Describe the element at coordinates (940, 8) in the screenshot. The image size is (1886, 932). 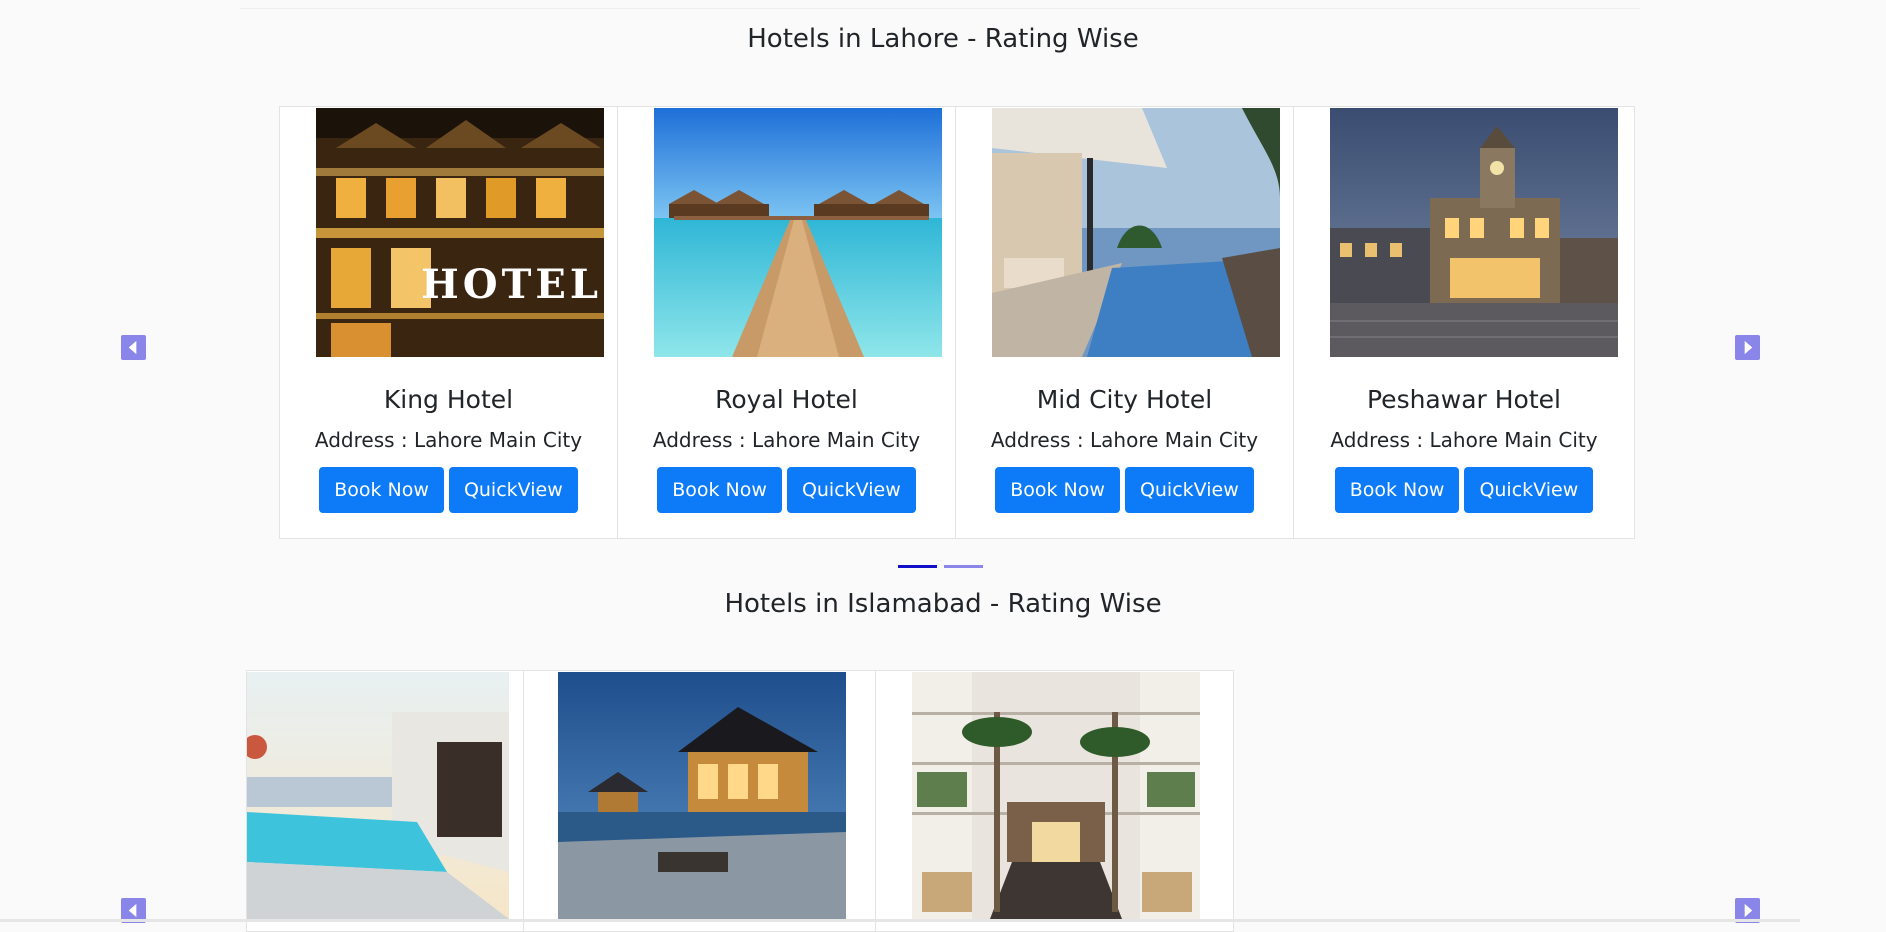
I see `top-divider` at that location.